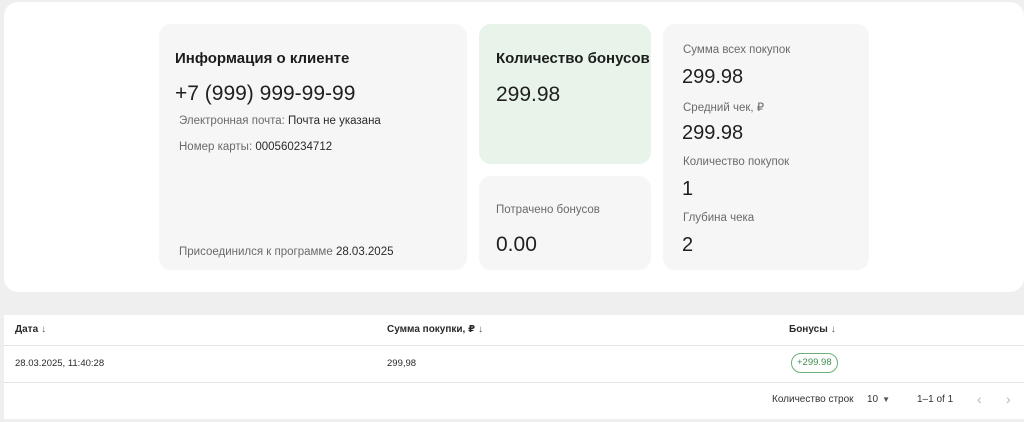  What do you see at coordinates (232, 121) in the screenshot?
I see `client-email-label: Электронная почта:` at bounding box center [232, 121].